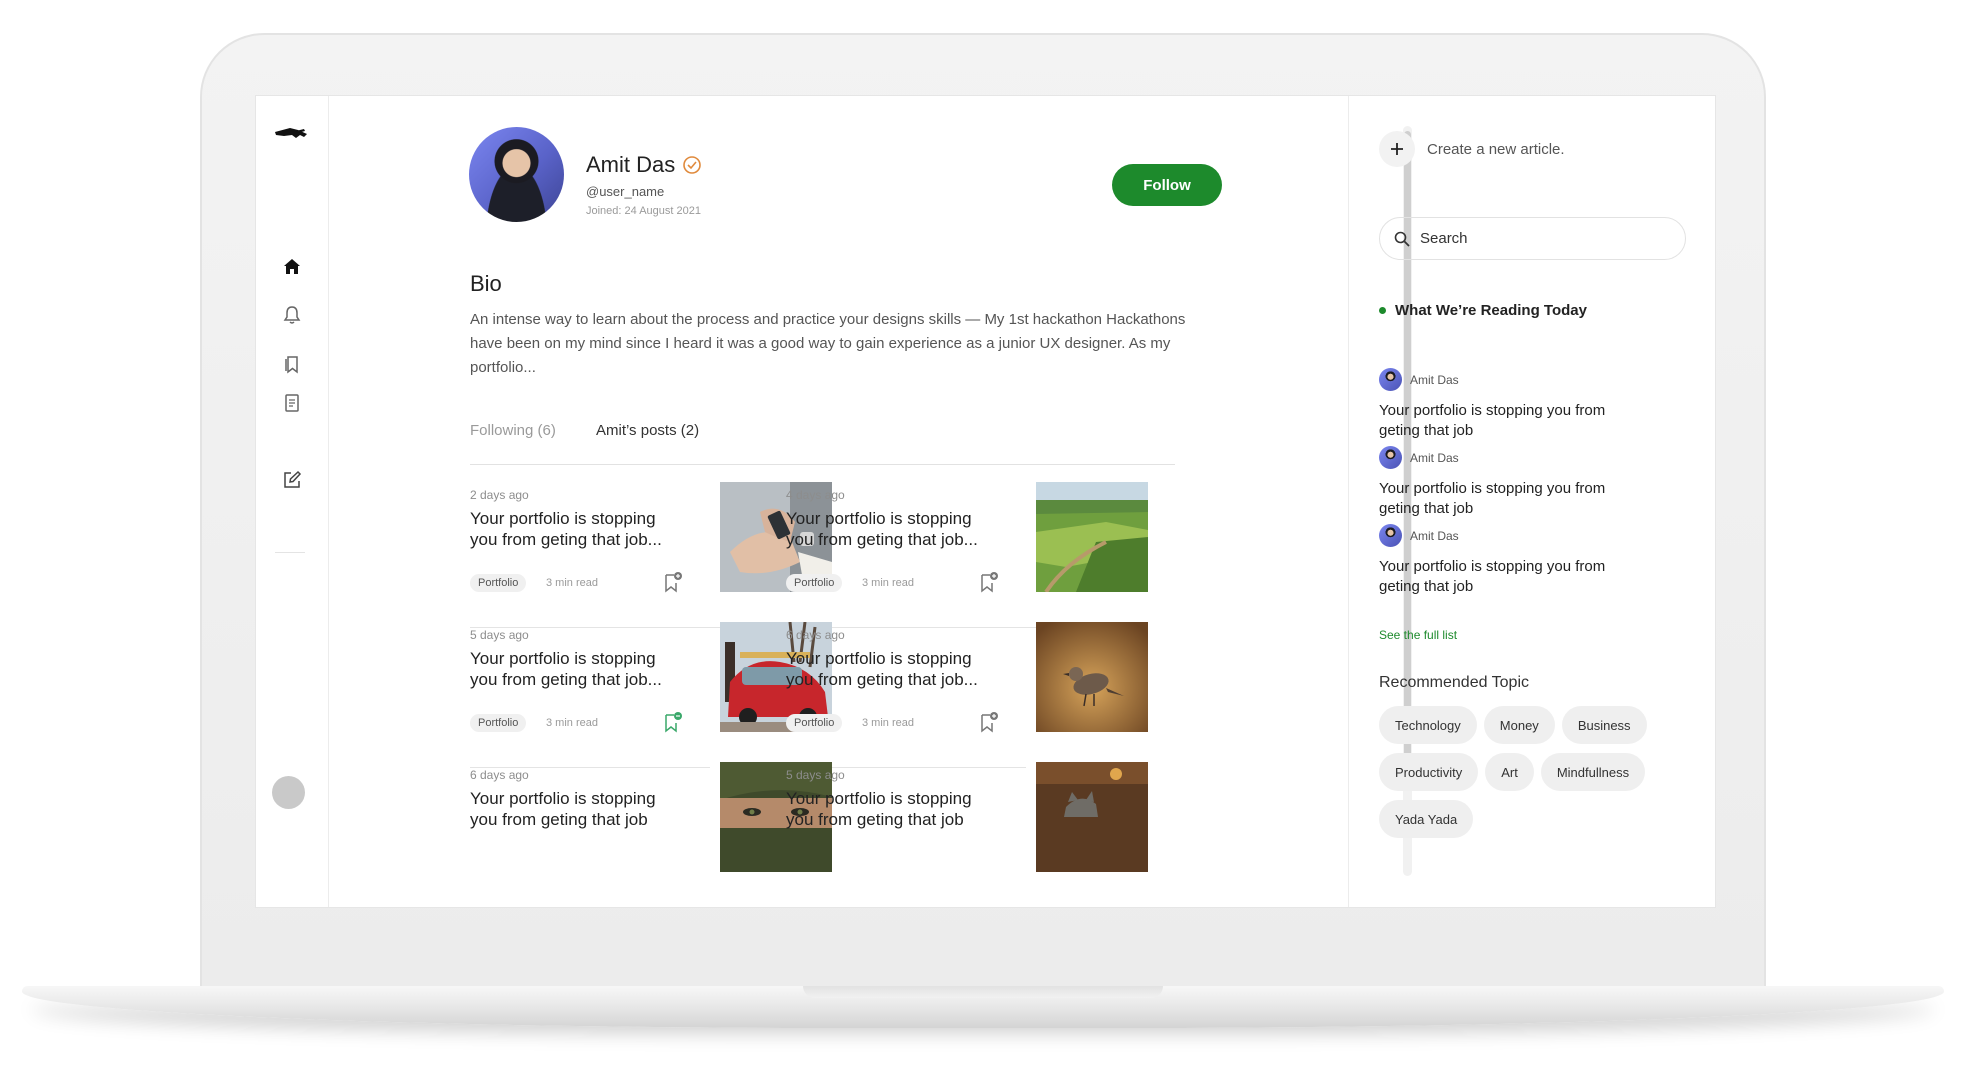 The image size is (1966, 1080). What do you see at coordinates (292, 480) in the screenshot?
I see `write-icon` at bounding box center [292, 480].